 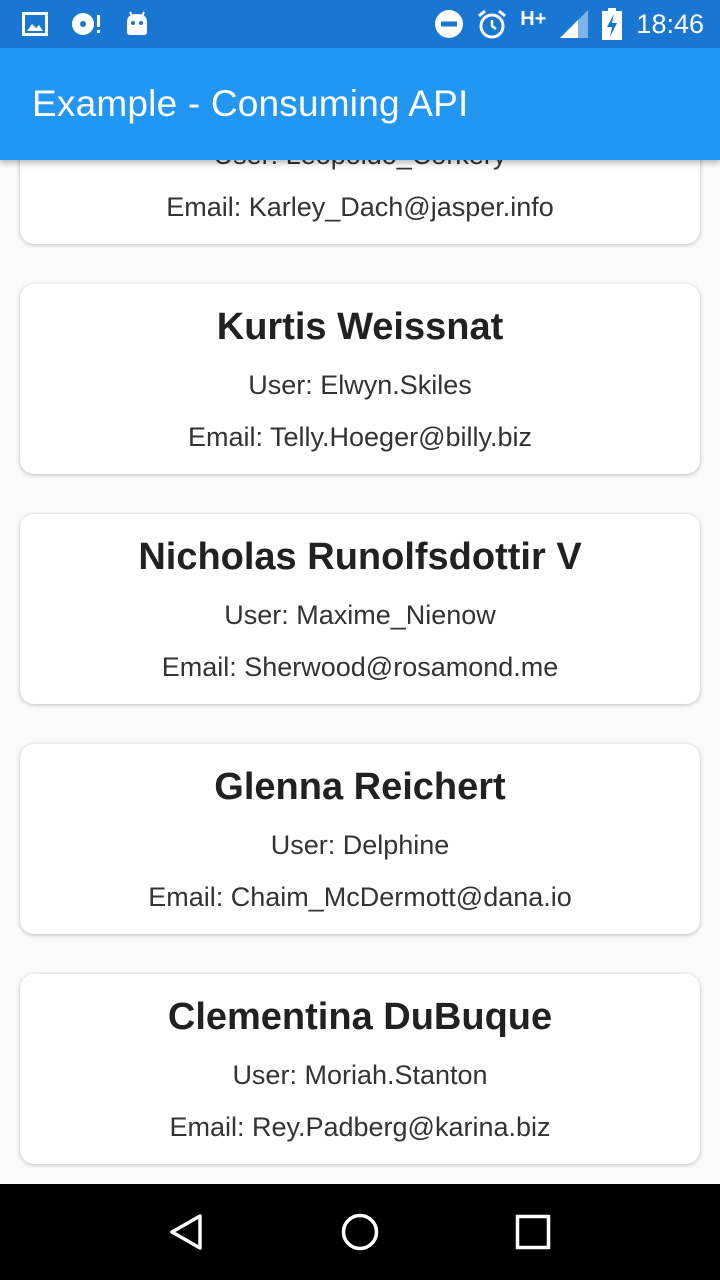 I want to click on user-username: User: Elwyn.Skiles, so click(x=360, y=385).